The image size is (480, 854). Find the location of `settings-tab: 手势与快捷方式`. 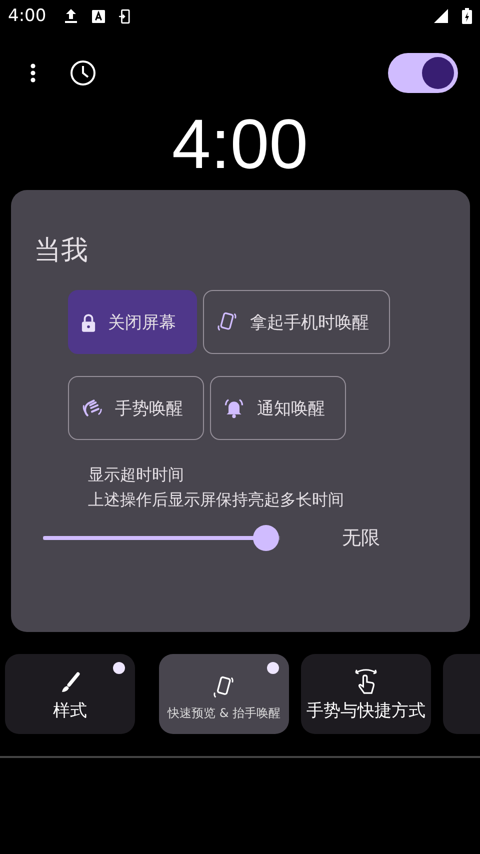

settings-tab: 手势与快捷方式 is located at coordinates (366, 694).